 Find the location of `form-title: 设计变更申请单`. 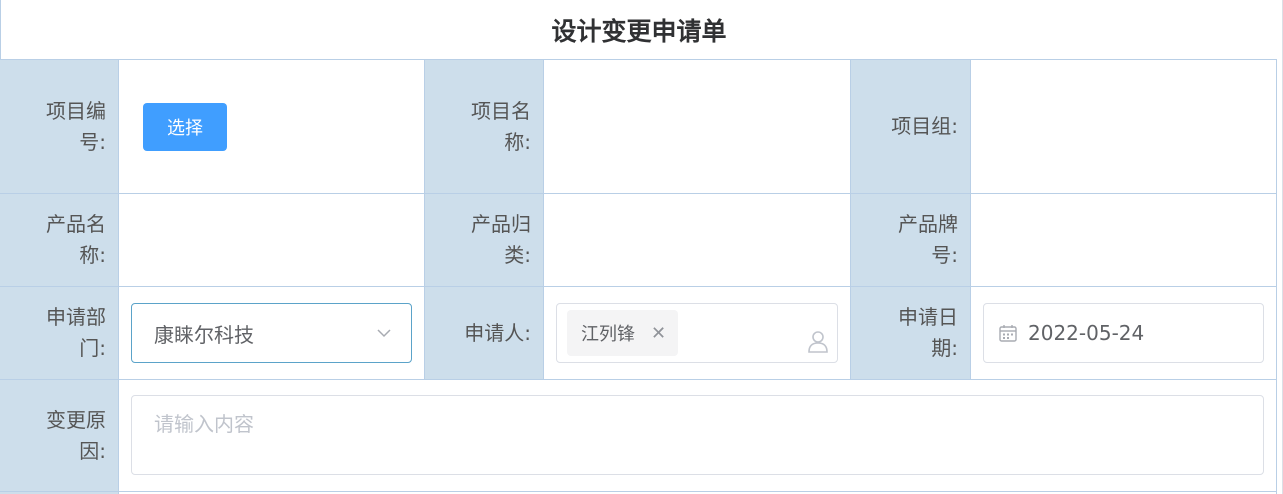

form-title: 设计变更申请单 is located at coordinates (638, 30).